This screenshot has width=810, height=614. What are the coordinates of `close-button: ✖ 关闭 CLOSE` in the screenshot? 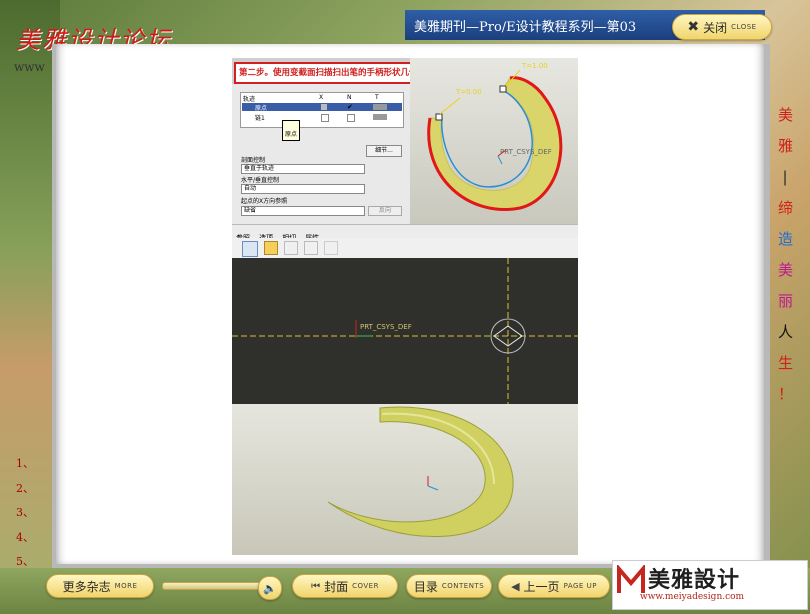 It's located at (722, 27).